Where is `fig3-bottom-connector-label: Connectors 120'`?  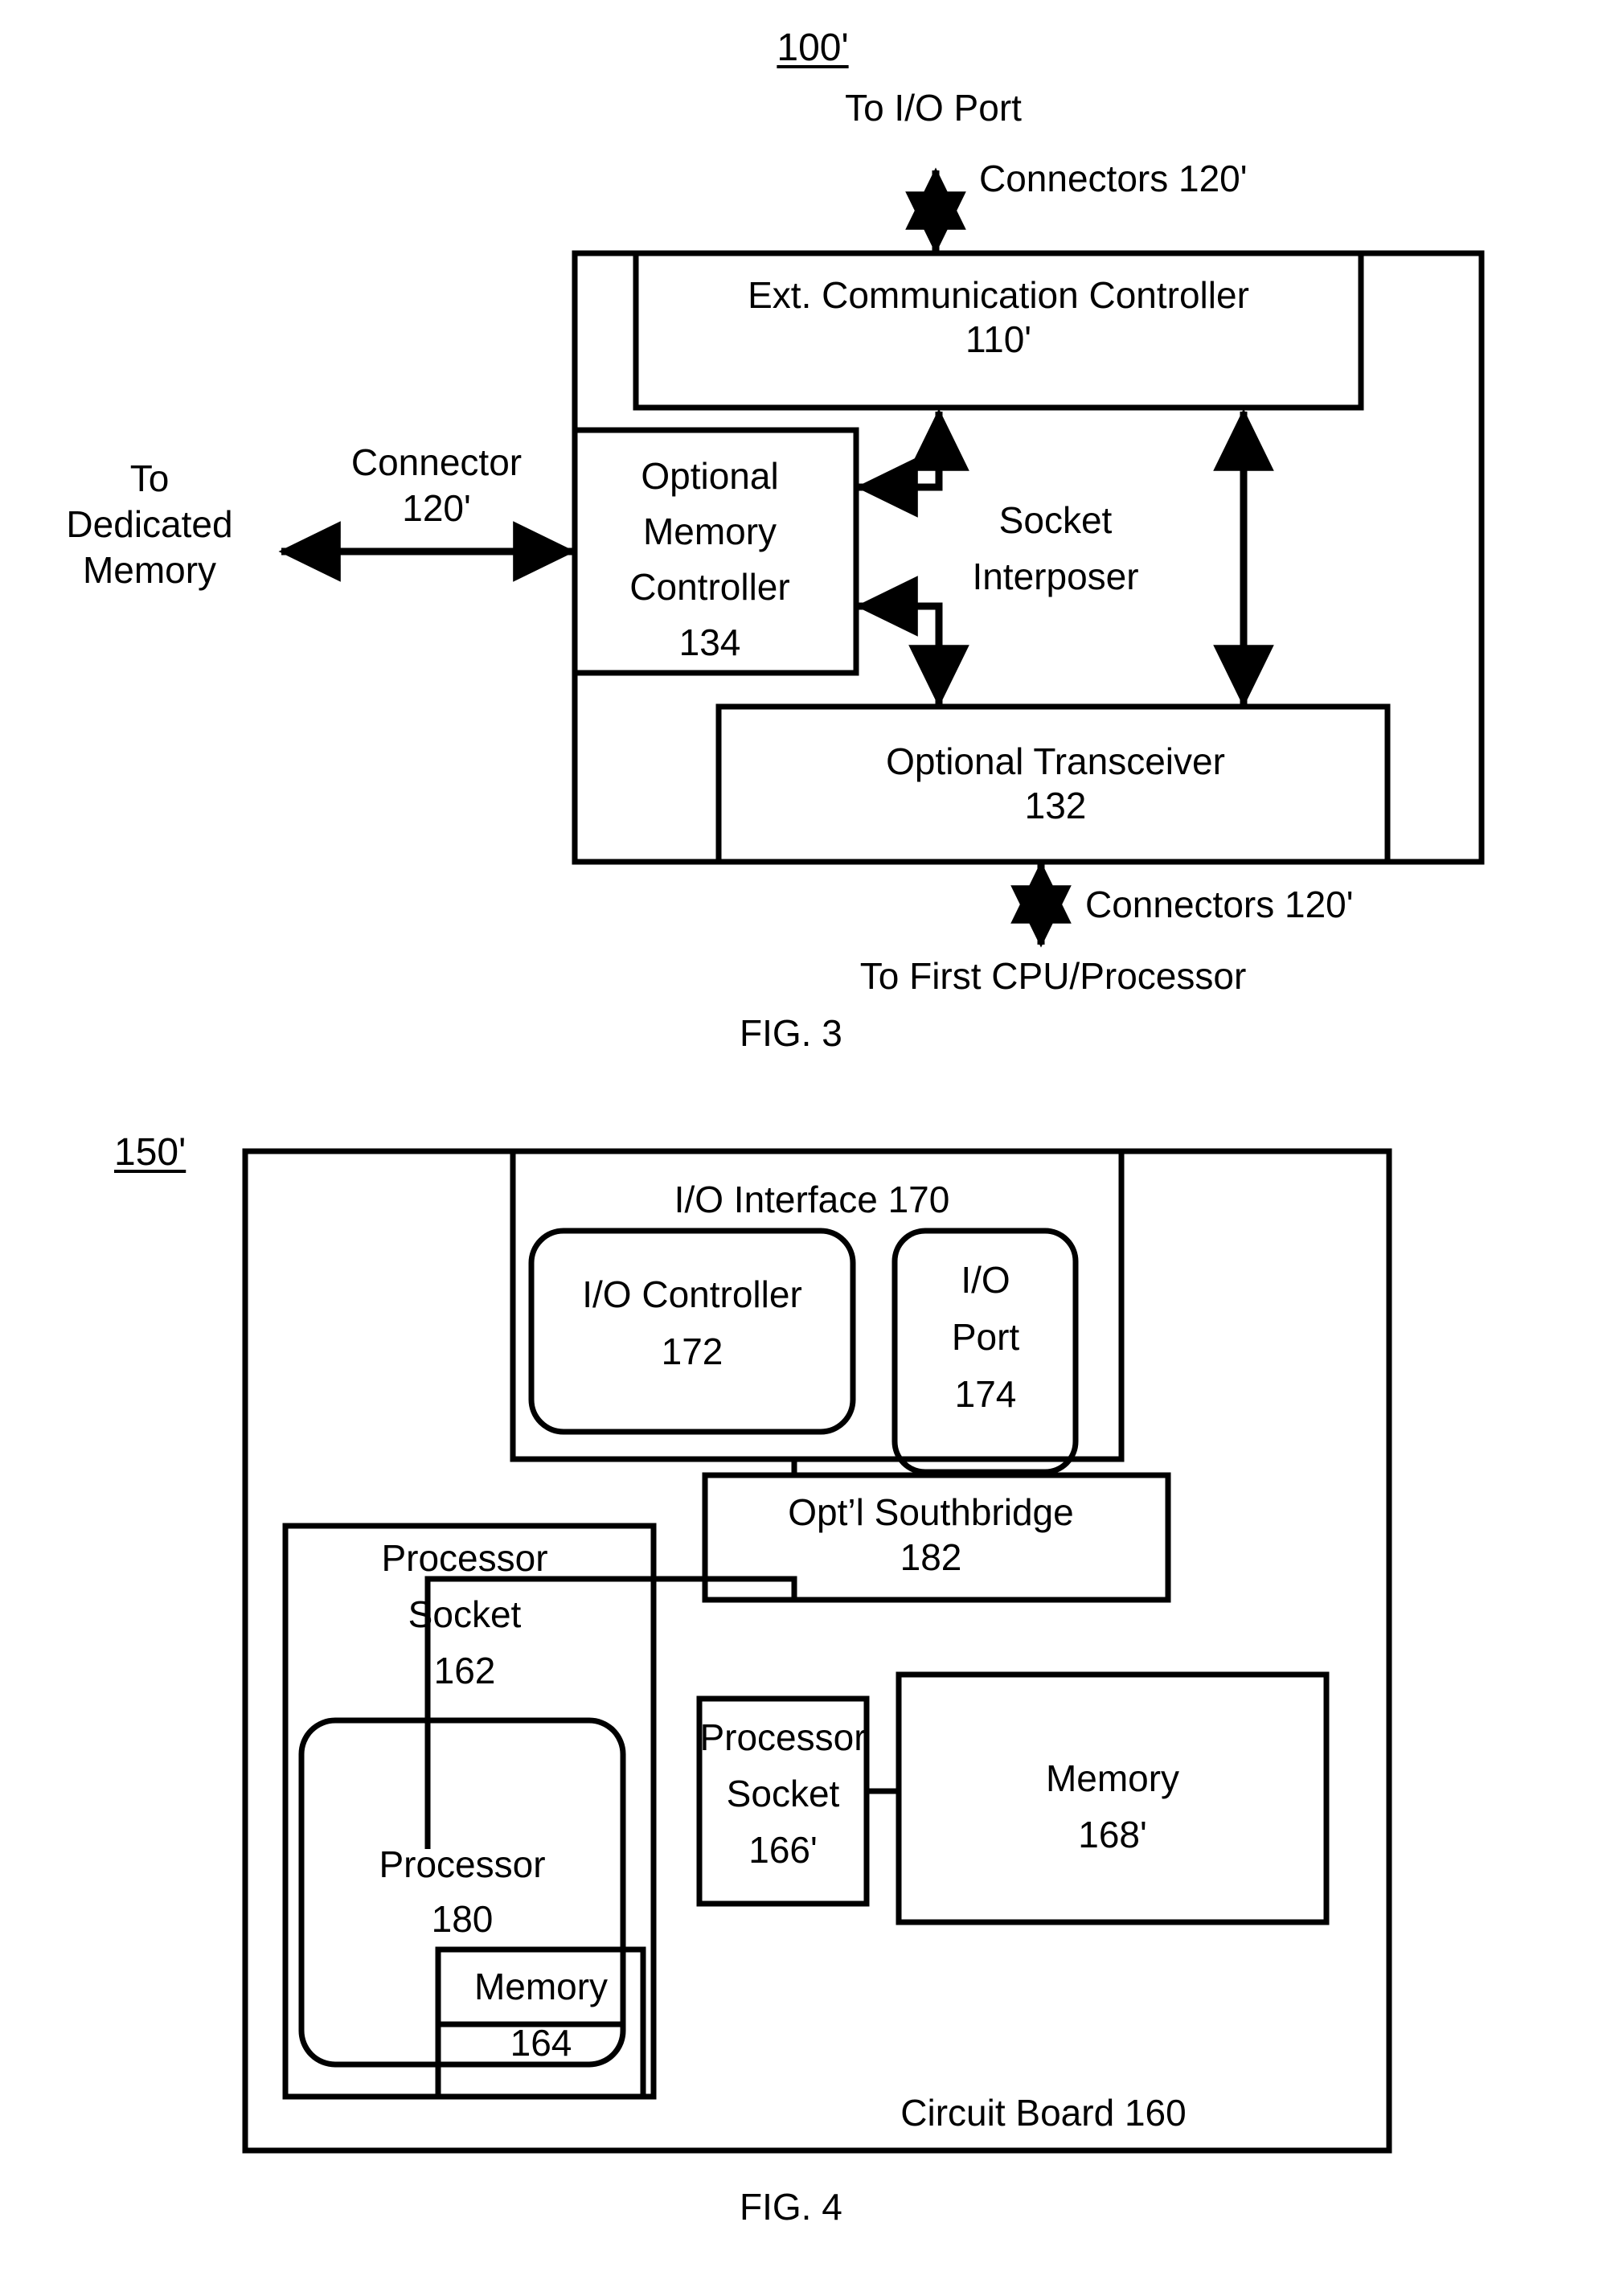 fig3-bottom-connector-label: Connectors 120' is located at coordinates (1219, 904).